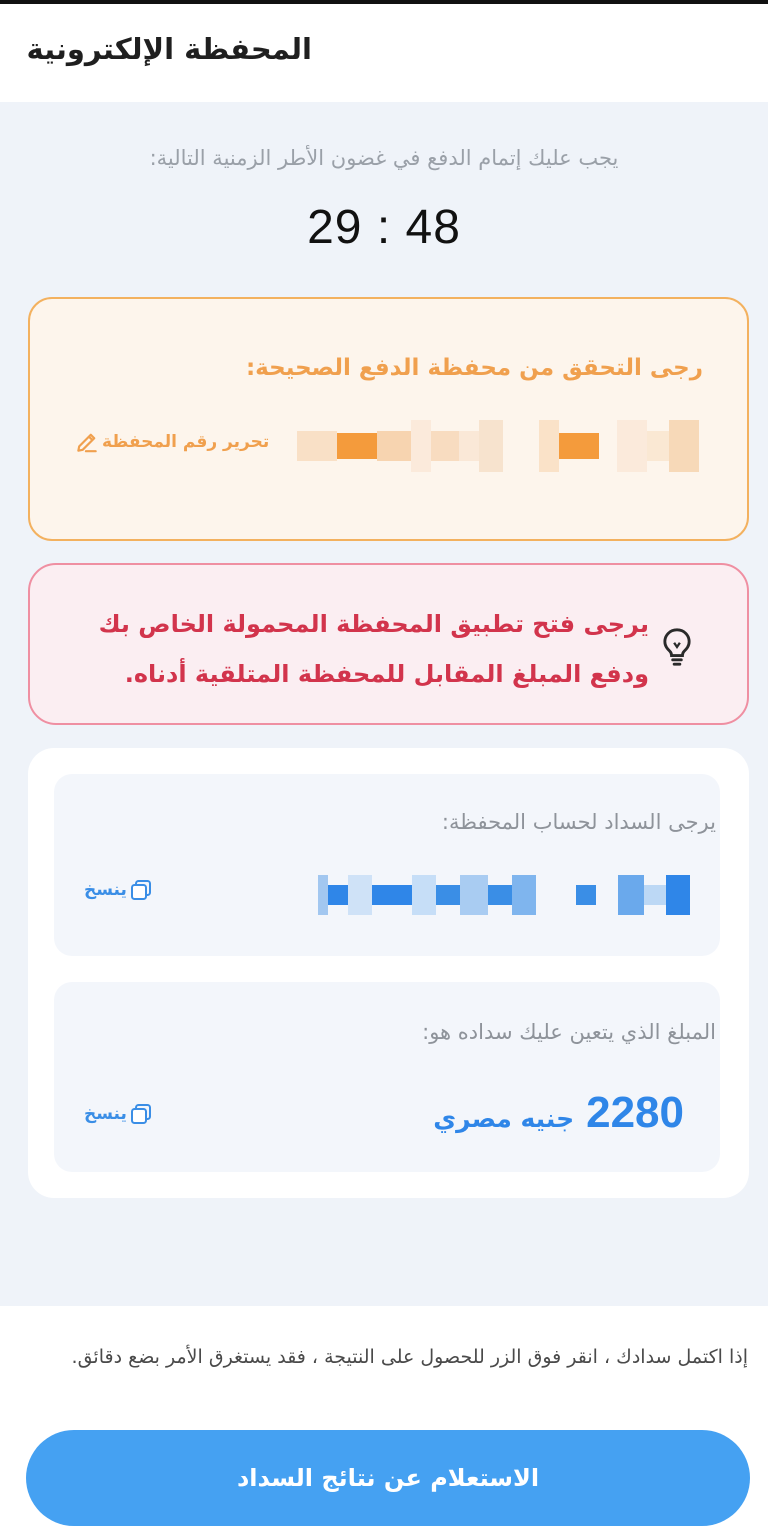 This screenshot has width=768, height=1526. I want to click on copy-amount-label: ينسخ, so click(105, 1114).